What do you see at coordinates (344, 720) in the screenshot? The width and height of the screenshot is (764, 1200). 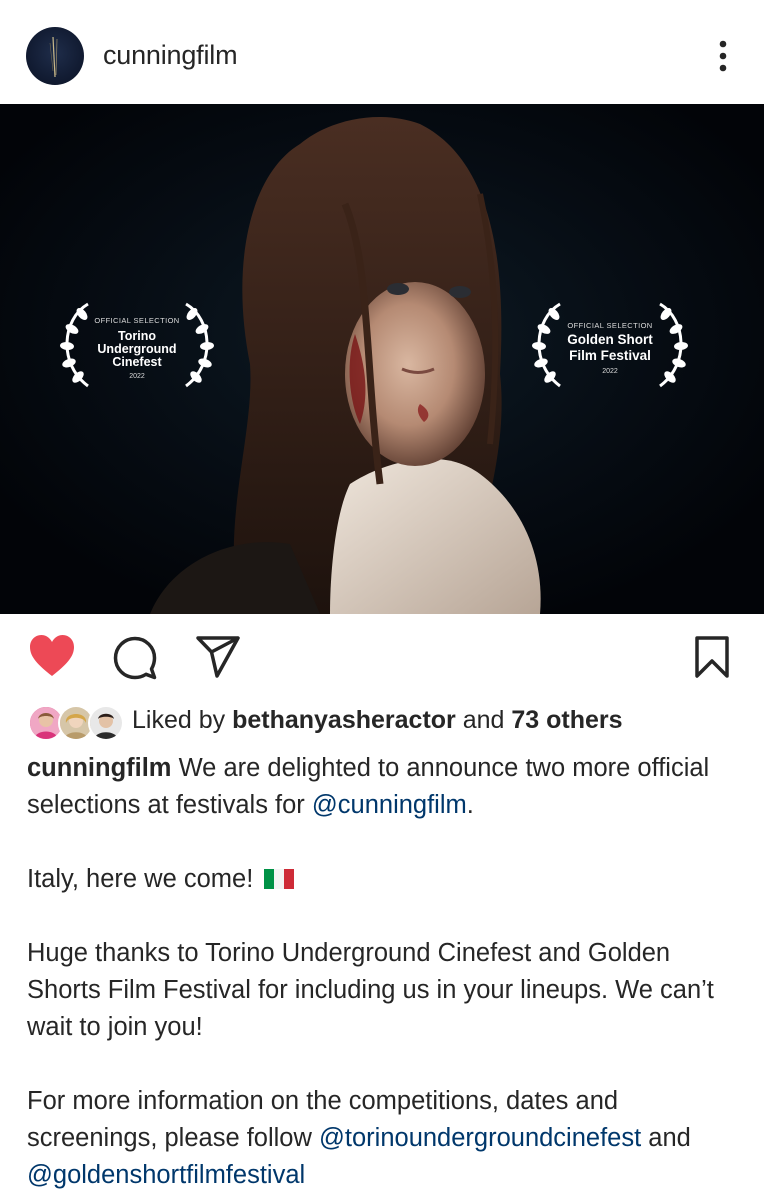 I see `liked-by-user: bethanyasheractor` at bounding box center [344, 720].